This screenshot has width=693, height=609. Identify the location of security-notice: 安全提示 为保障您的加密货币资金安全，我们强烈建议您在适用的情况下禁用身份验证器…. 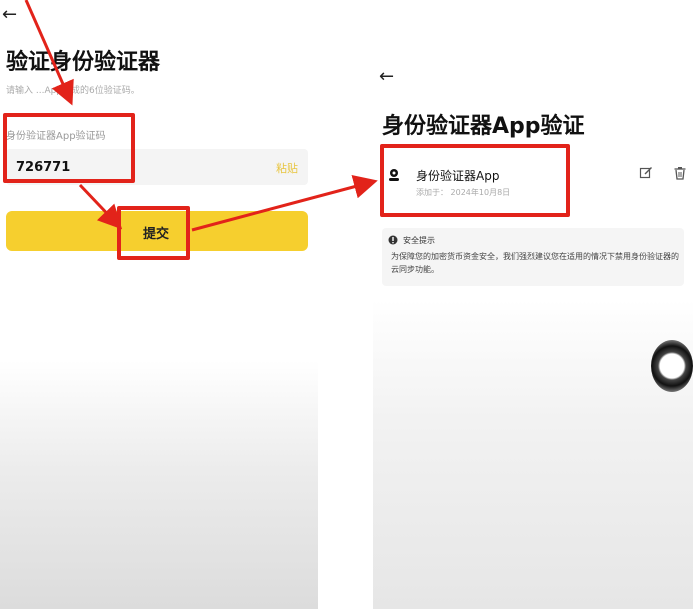
(533, 257).